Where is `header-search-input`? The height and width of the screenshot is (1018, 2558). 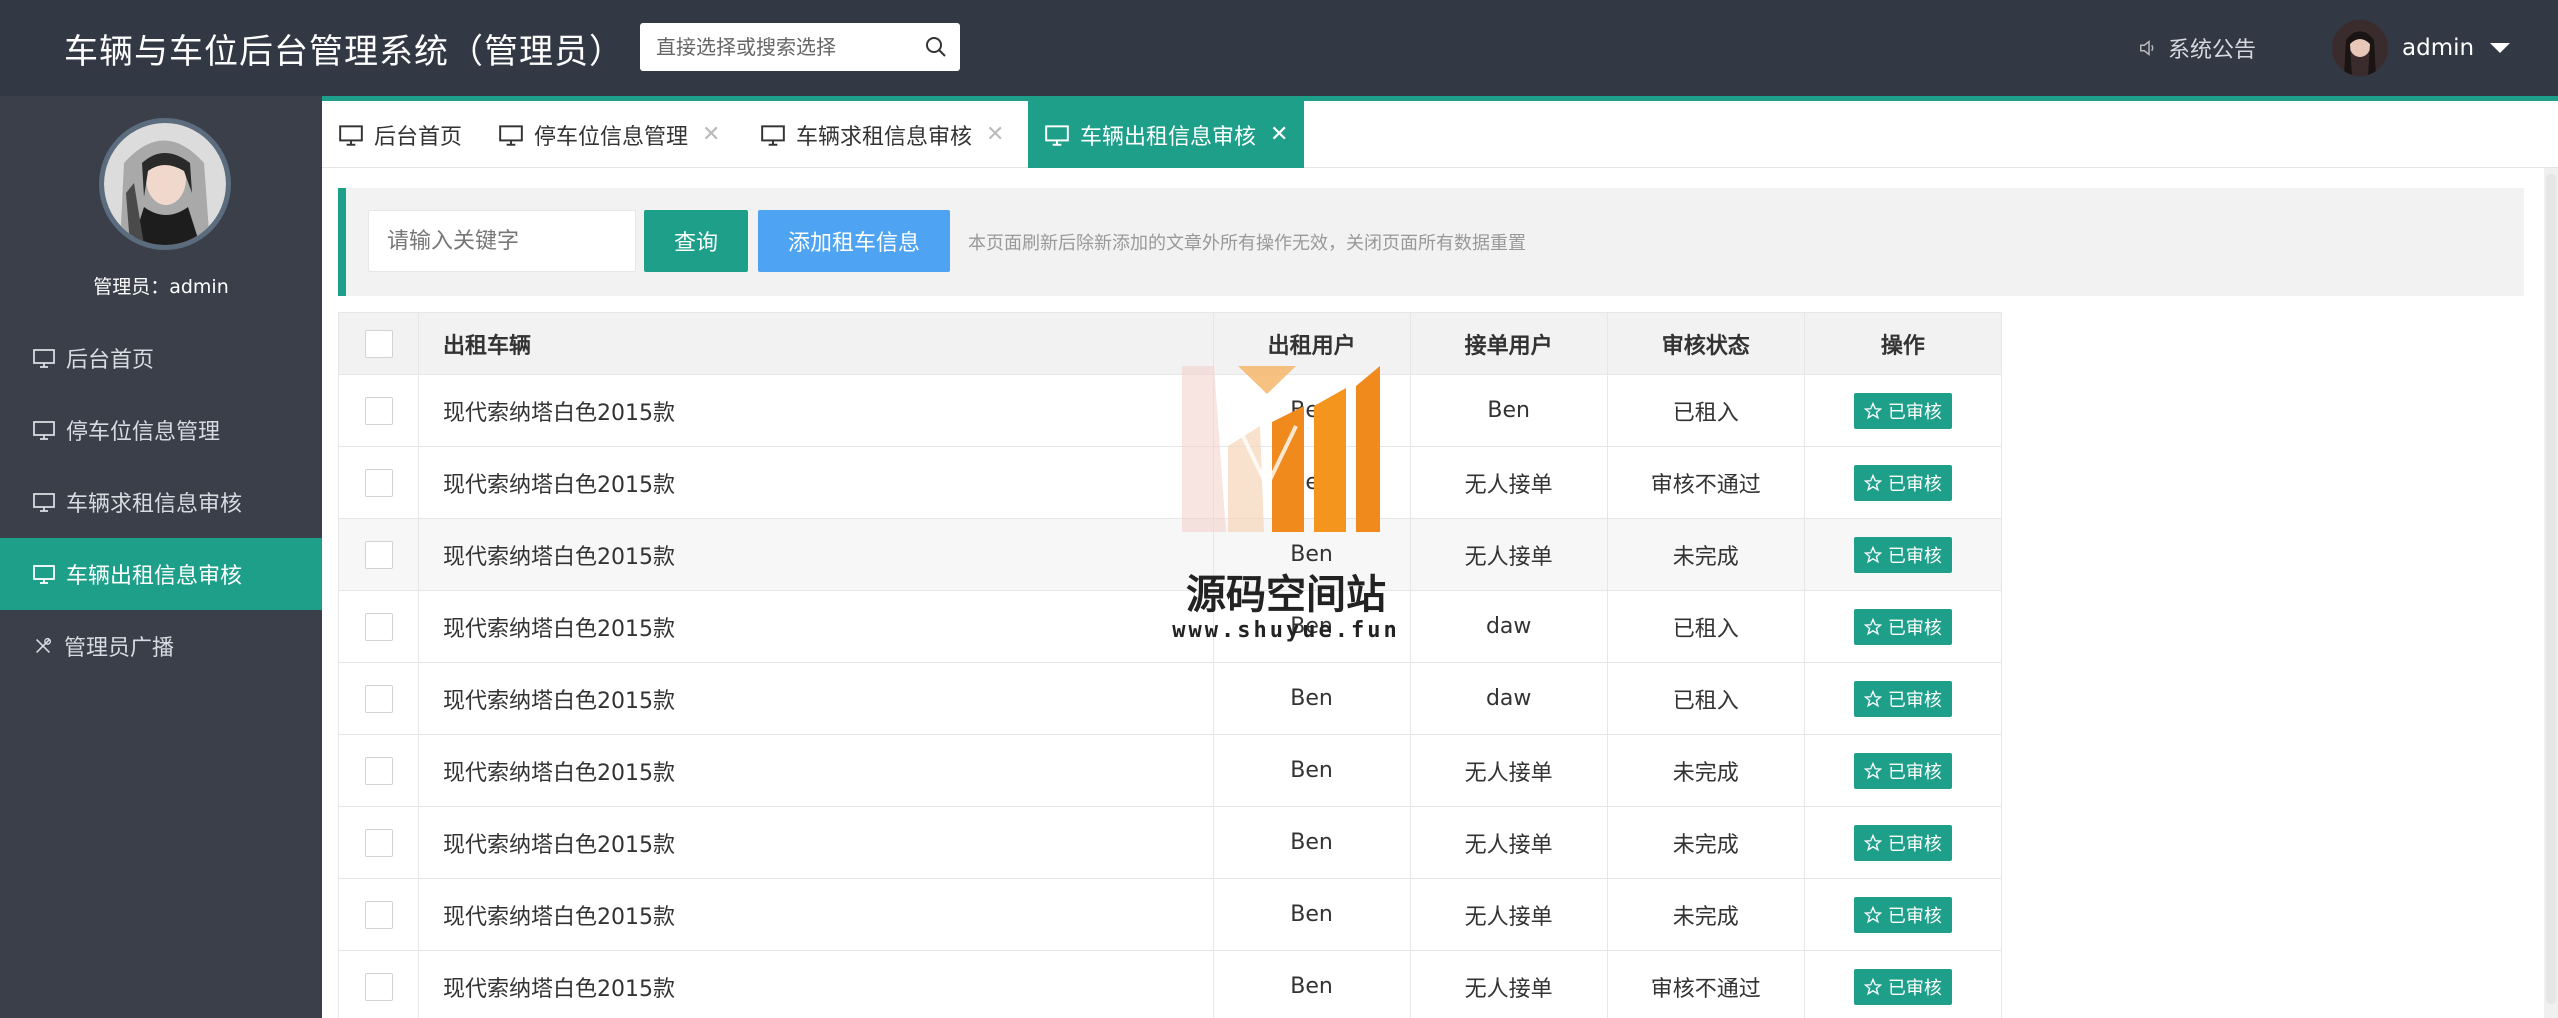 header-search-input is located at coordinates (775, 47).